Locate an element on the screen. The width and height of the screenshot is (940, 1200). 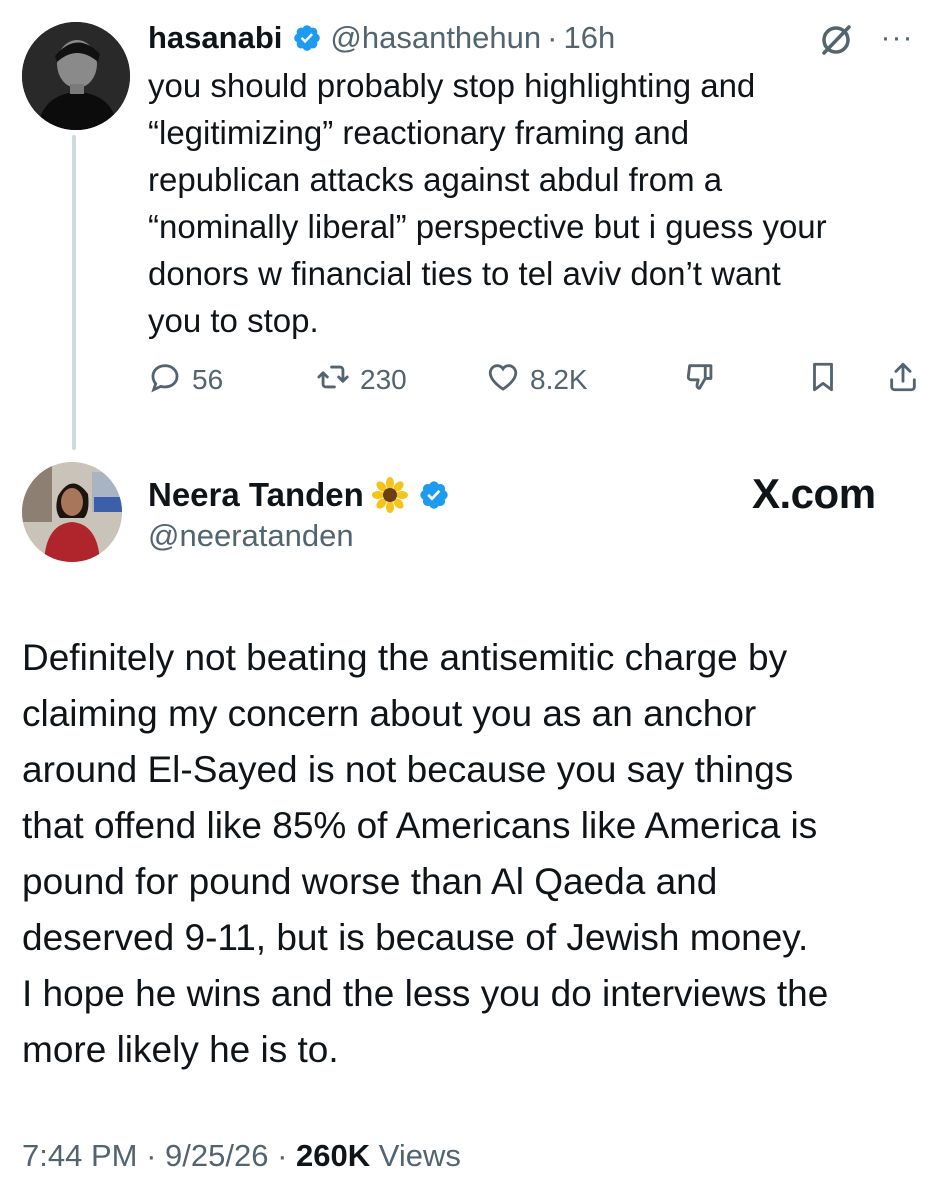
grok-icon is located at coordinates (836, 40).